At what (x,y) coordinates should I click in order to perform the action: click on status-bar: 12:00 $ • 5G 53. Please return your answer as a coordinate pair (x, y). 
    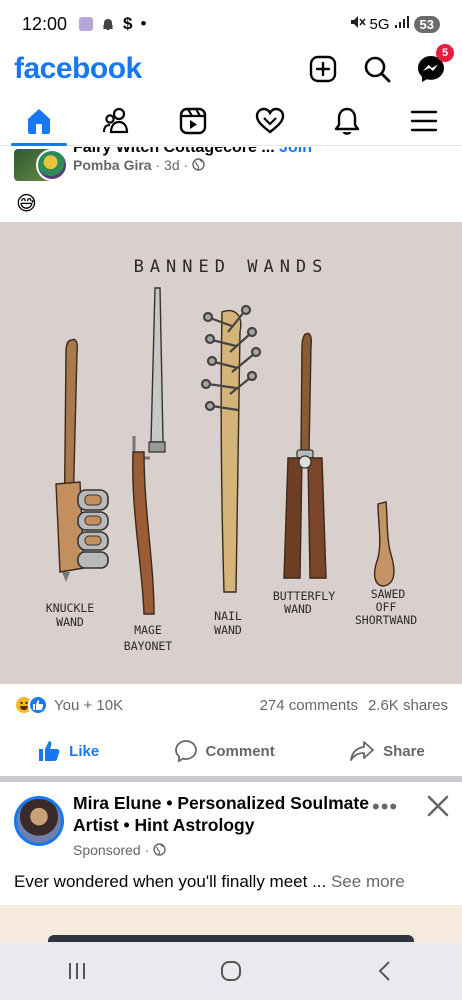
    Looking at the image, I should click on (231, 24).